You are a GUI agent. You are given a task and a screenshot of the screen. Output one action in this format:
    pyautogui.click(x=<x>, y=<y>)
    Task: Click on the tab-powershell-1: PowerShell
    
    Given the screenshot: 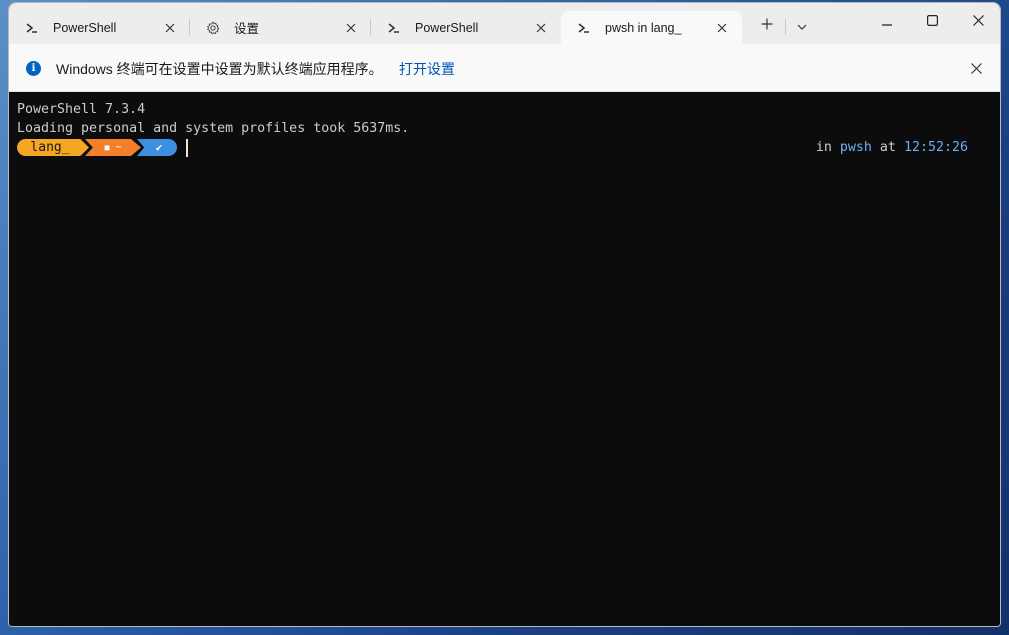 What is the action you would take?
    pyautogui.click(x=99, y=27)
    